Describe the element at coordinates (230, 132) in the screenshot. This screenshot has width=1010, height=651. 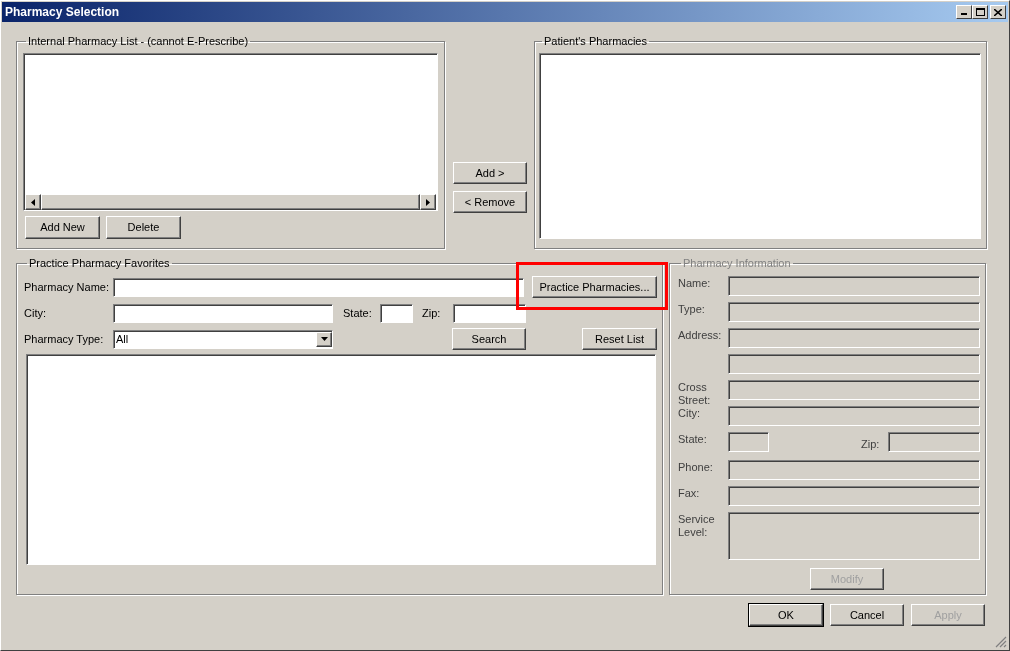
I see `list-box` at that location.